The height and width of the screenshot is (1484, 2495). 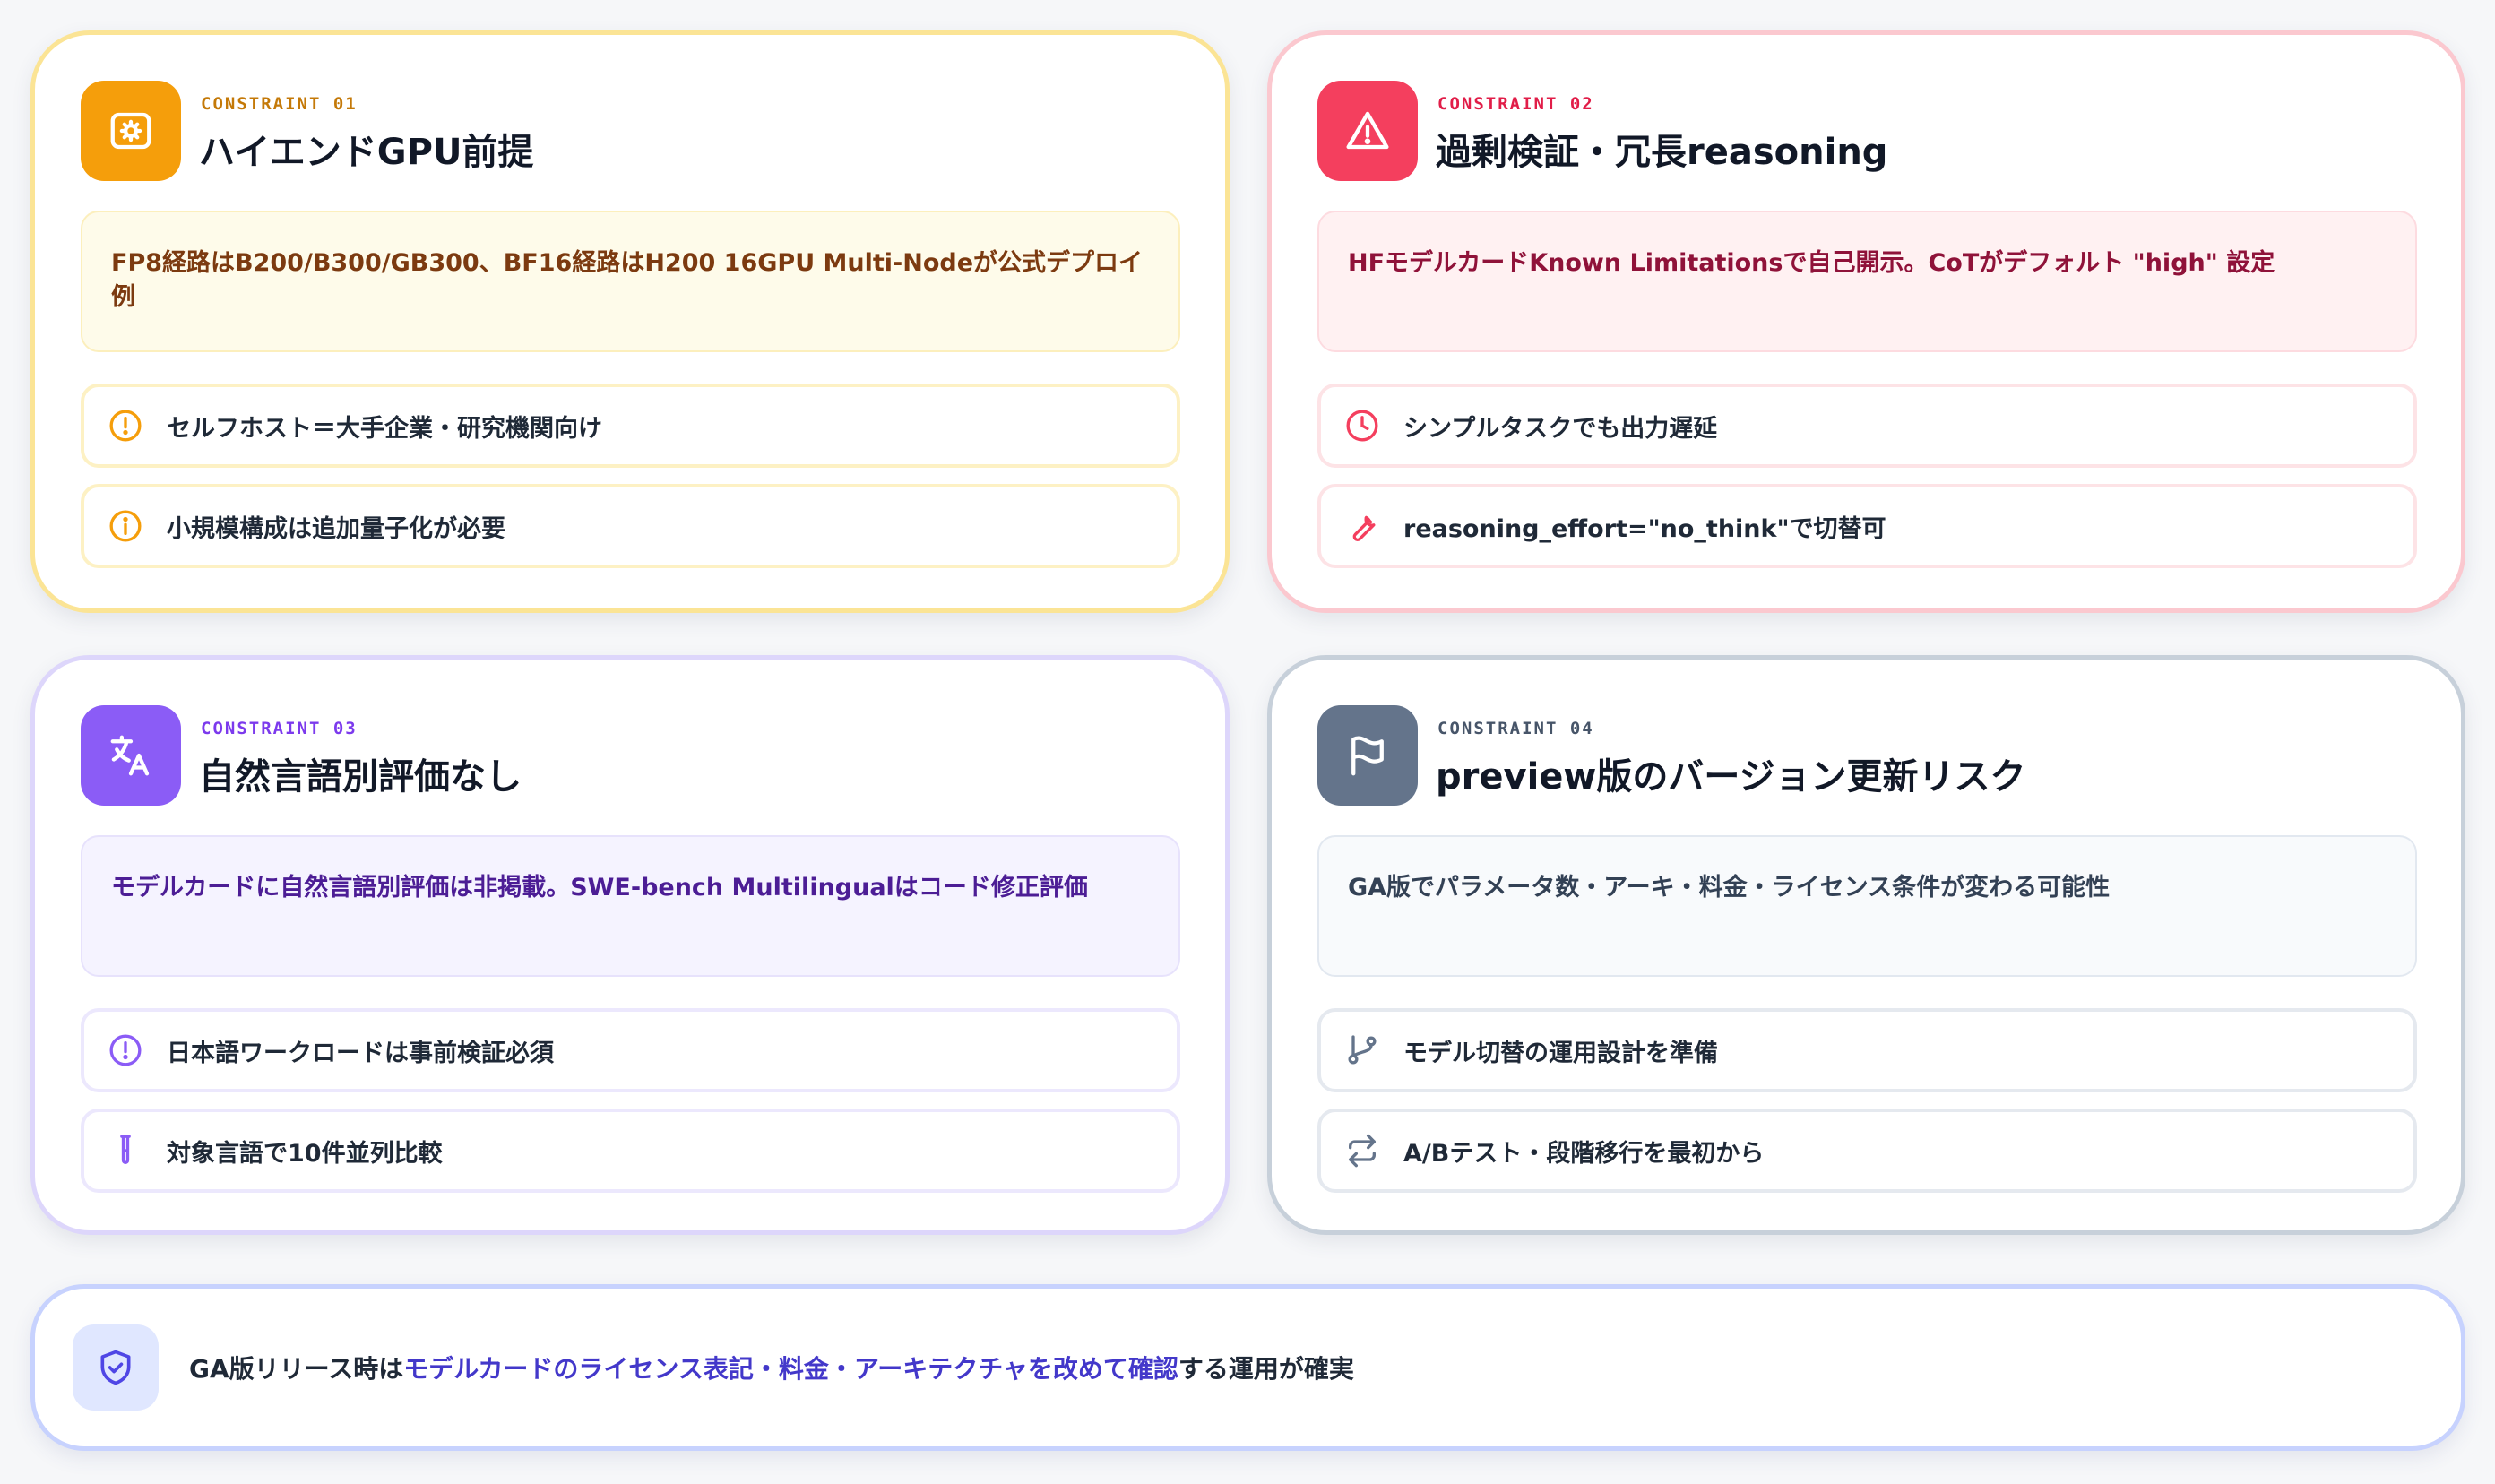 I want to click on card-title: preview版のバージョン更新リスク, so click(x=1731, y=777).